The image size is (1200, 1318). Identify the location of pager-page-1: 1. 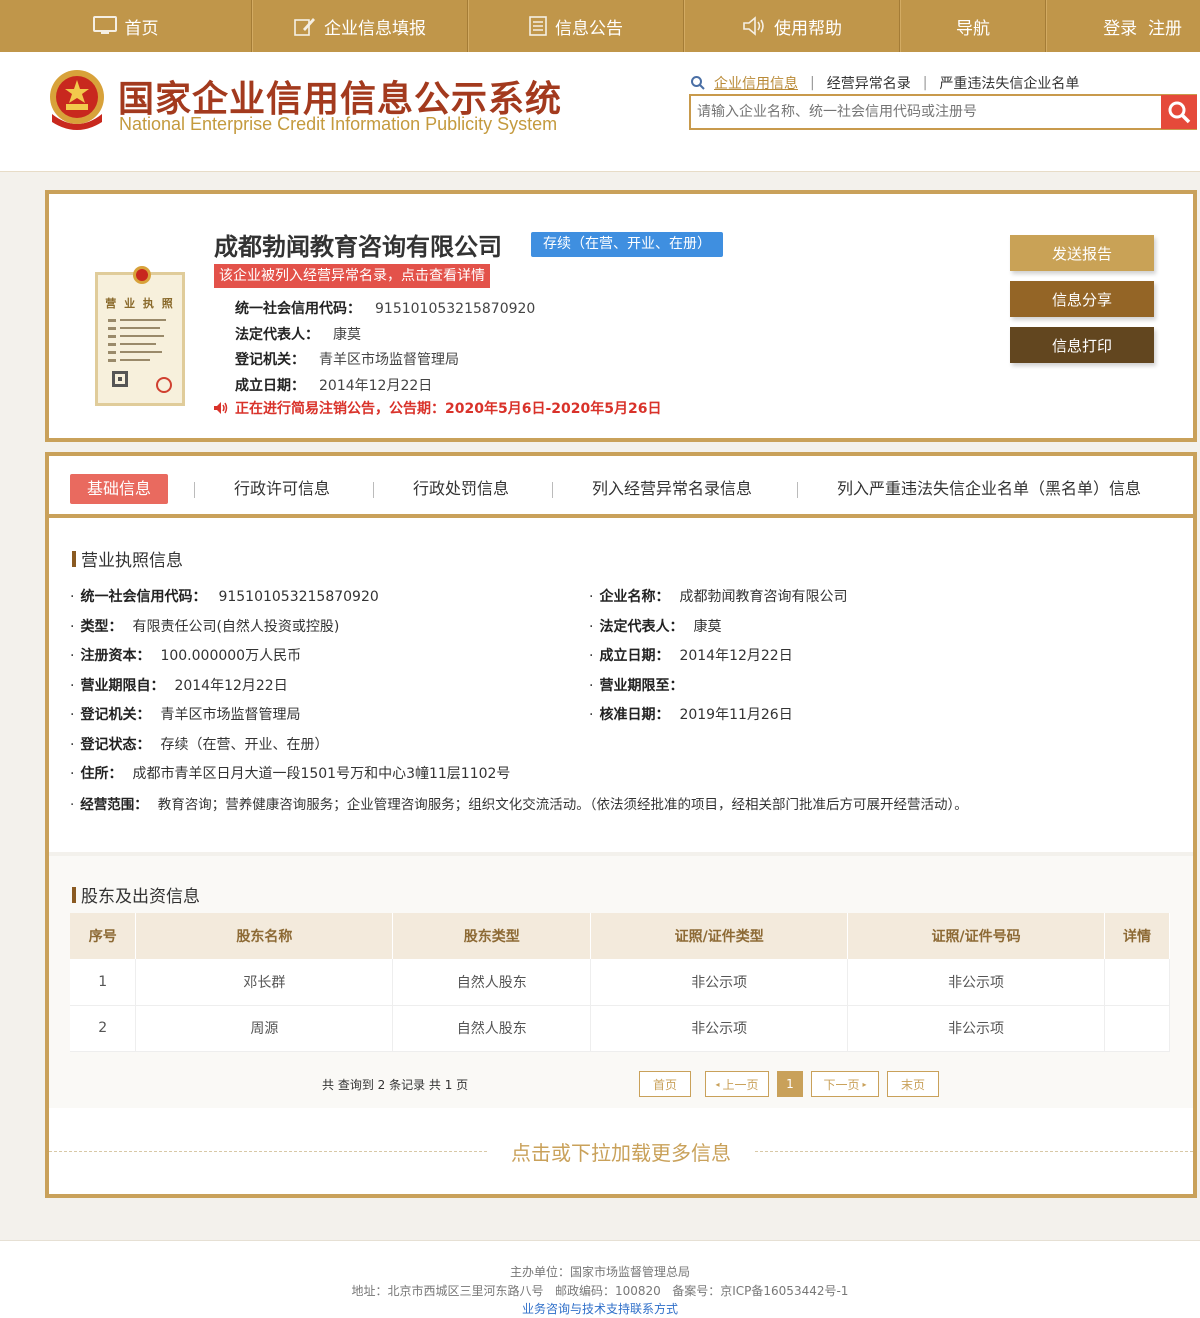
(790, 1084).